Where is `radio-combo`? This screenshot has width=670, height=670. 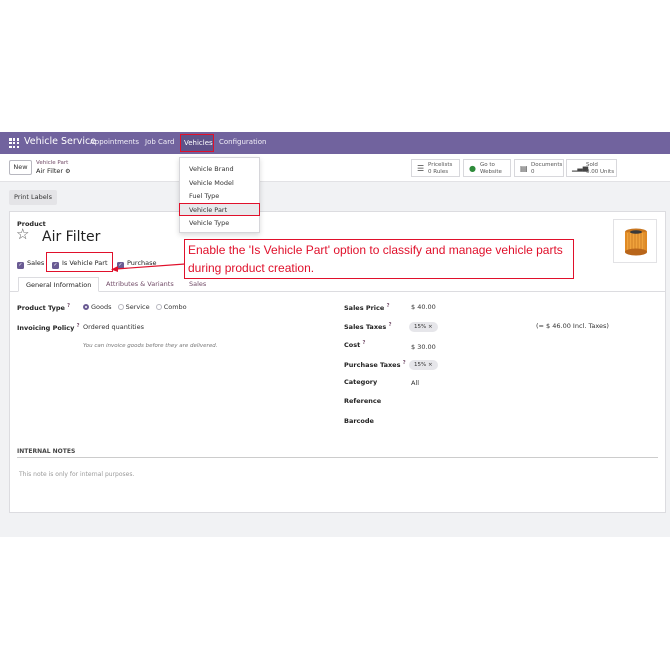
radio-combo is located at coordinates (158, 307).